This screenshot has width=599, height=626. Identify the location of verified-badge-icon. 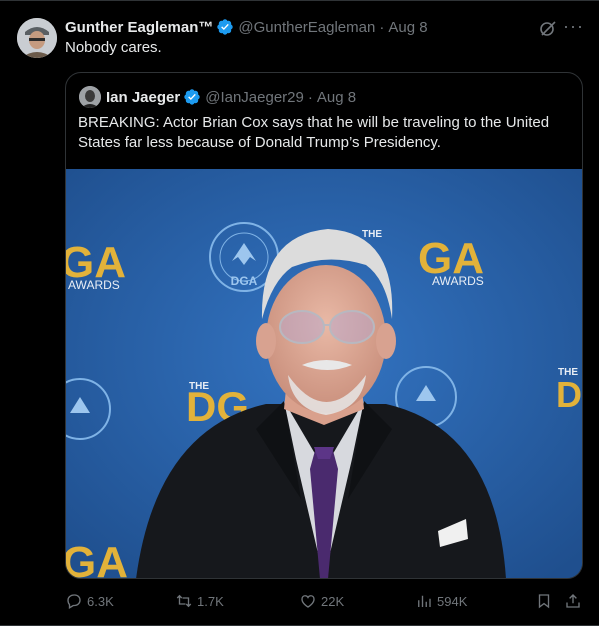
(225, 27).